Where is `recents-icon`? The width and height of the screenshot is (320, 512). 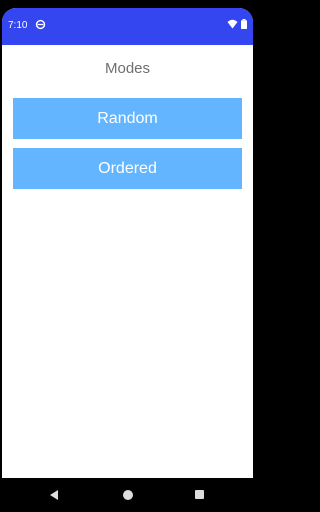 recents-icon is located at coordinates (199, 494).